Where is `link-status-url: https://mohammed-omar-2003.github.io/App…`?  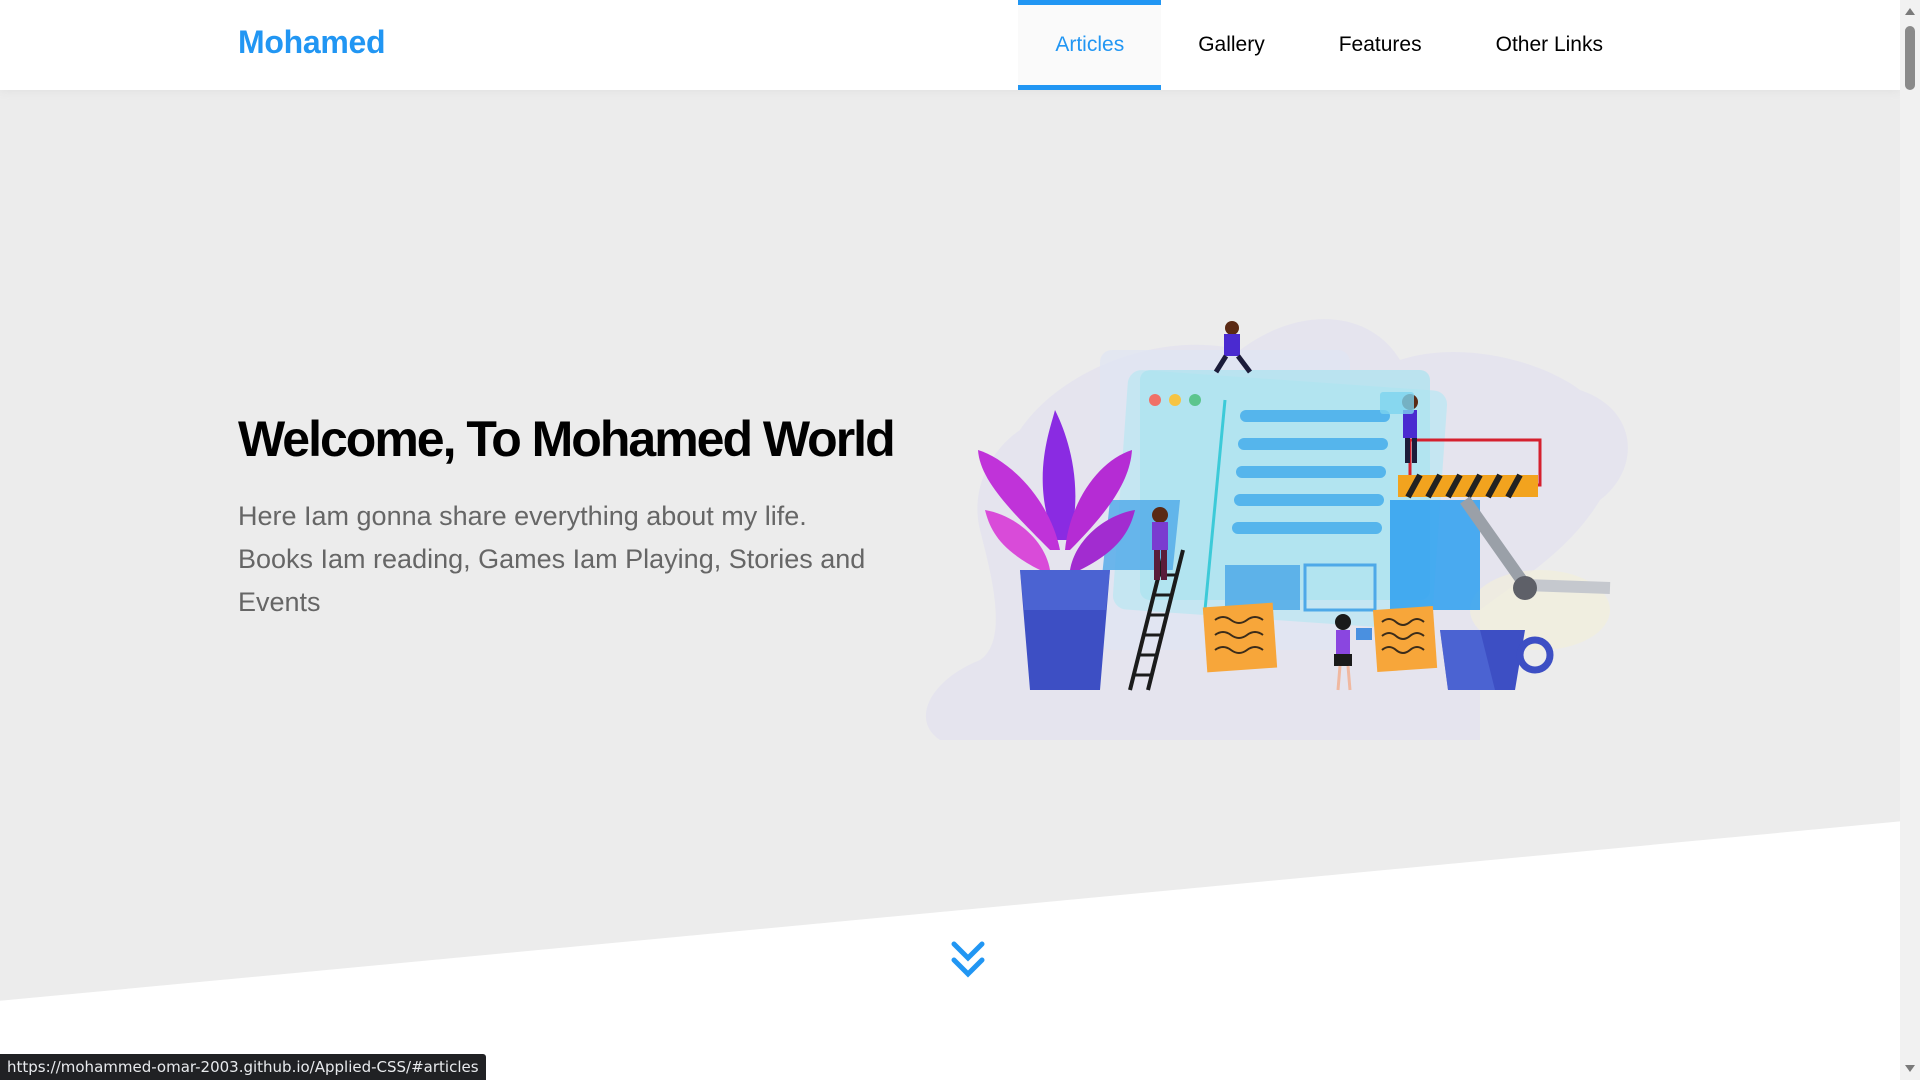 link-status-url: https://mohammed-omar-2003.github.io/App… is located at coordinates (243, 1067).